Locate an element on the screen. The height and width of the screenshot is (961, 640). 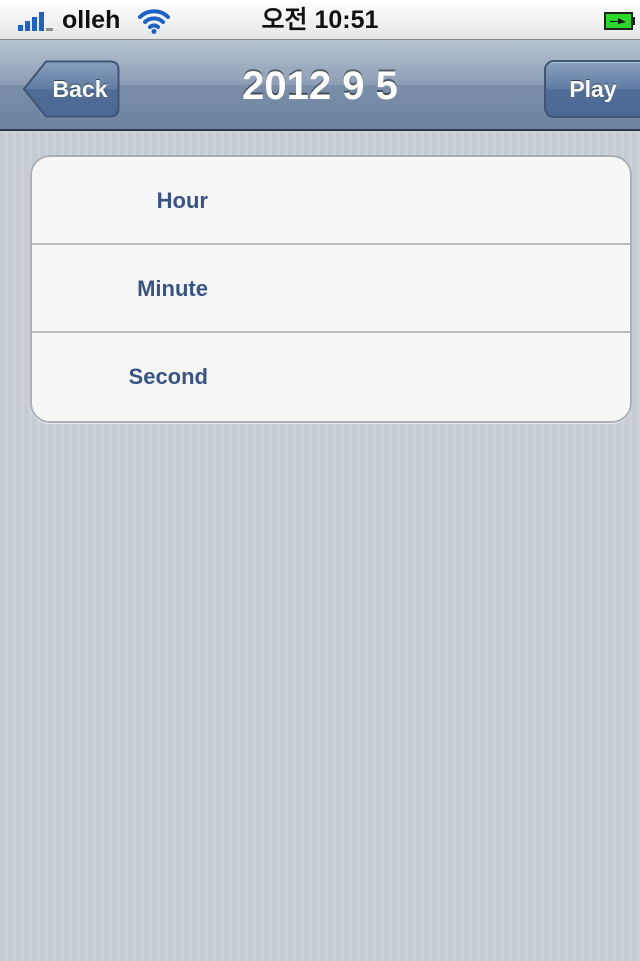
status-time: 오전 10:51 is located at coordinates (320, 20).